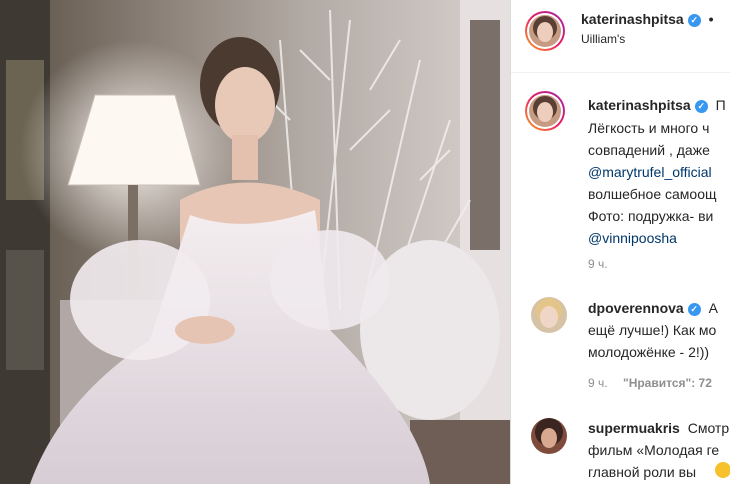  What do you see at coordinates (650, 172) in the screenshot?
I see `caption-mention-link: @marytrufel_official` at bounding box center [650, 172].